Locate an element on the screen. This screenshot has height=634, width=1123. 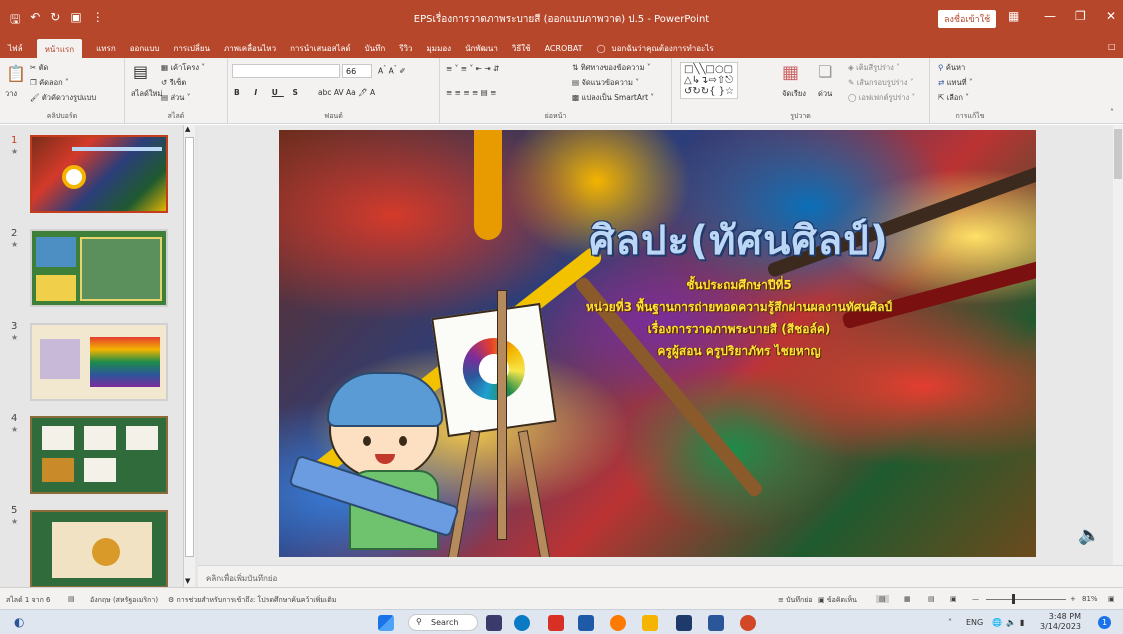
store-icon is located at coordinates (684, 623).